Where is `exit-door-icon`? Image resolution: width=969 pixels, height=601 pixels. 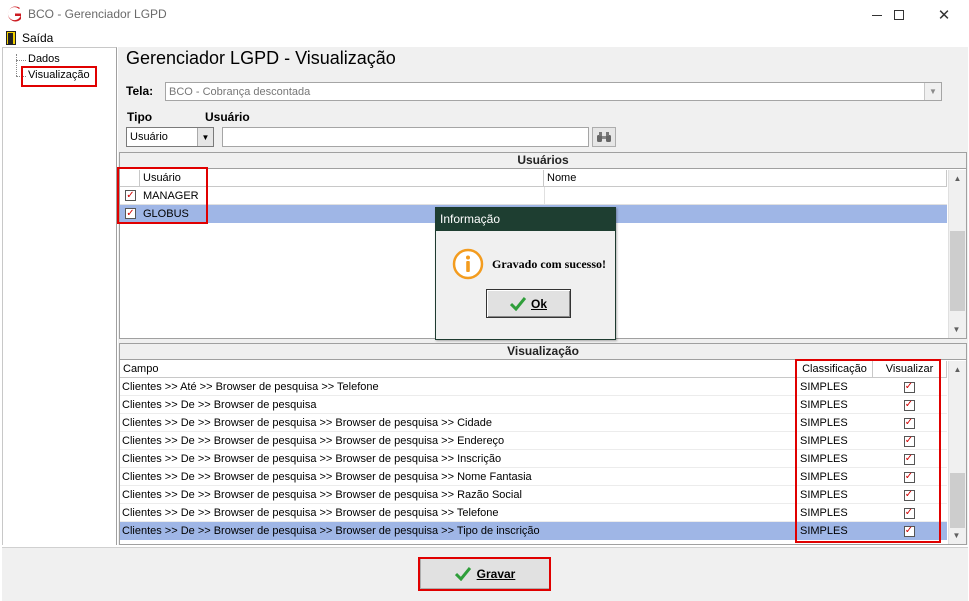
exit-door-icon is located at coordinates (11, 38).